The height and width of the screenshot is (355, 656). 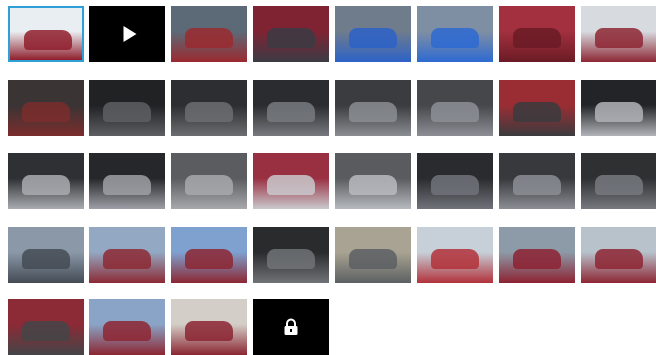 I want to click on thumbnail-interior-rear-seats, so click(x=373, y=108).